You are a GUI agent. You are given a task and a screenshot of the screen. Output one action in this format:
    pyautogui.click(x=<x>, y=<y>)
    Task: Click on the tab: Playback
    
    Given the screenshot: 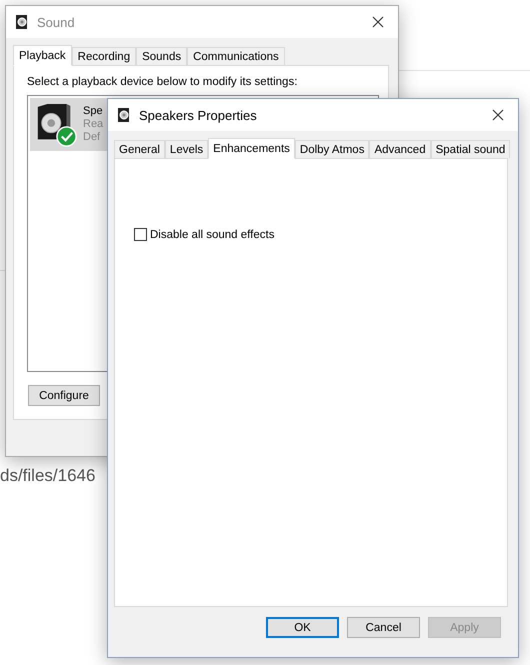 What is the action you would take?
    pyautogui.click(x=42, y=55)
    